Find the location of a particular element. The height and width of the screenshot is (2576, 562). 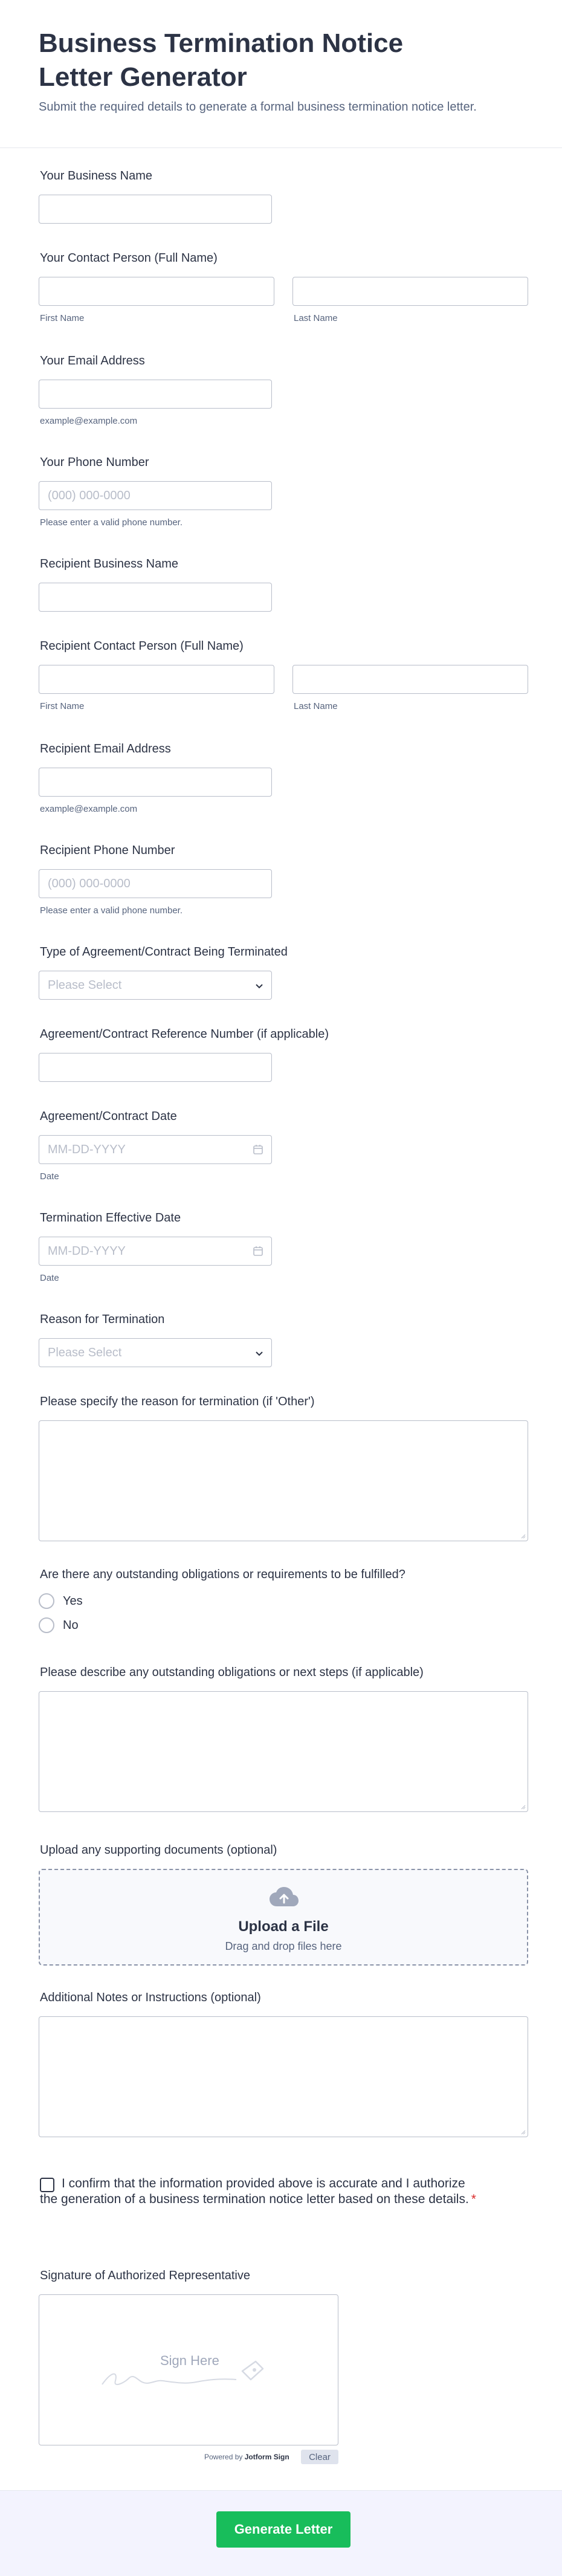

file-upload-dropzone: Upload a File Drag and drop files here is located at coordinates (283, 1917).